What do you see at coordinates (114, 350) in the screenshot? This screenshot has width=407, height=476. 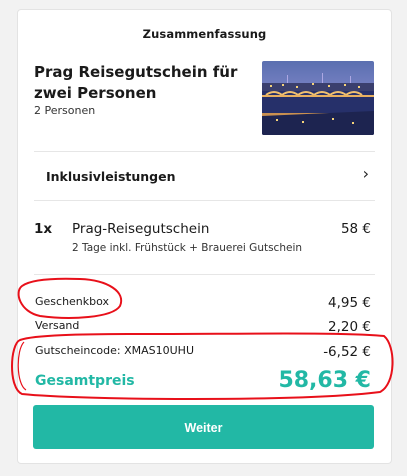 I see `line-label: Gutscheincode: XMAS10UHU` at bounding box center [114, 350].